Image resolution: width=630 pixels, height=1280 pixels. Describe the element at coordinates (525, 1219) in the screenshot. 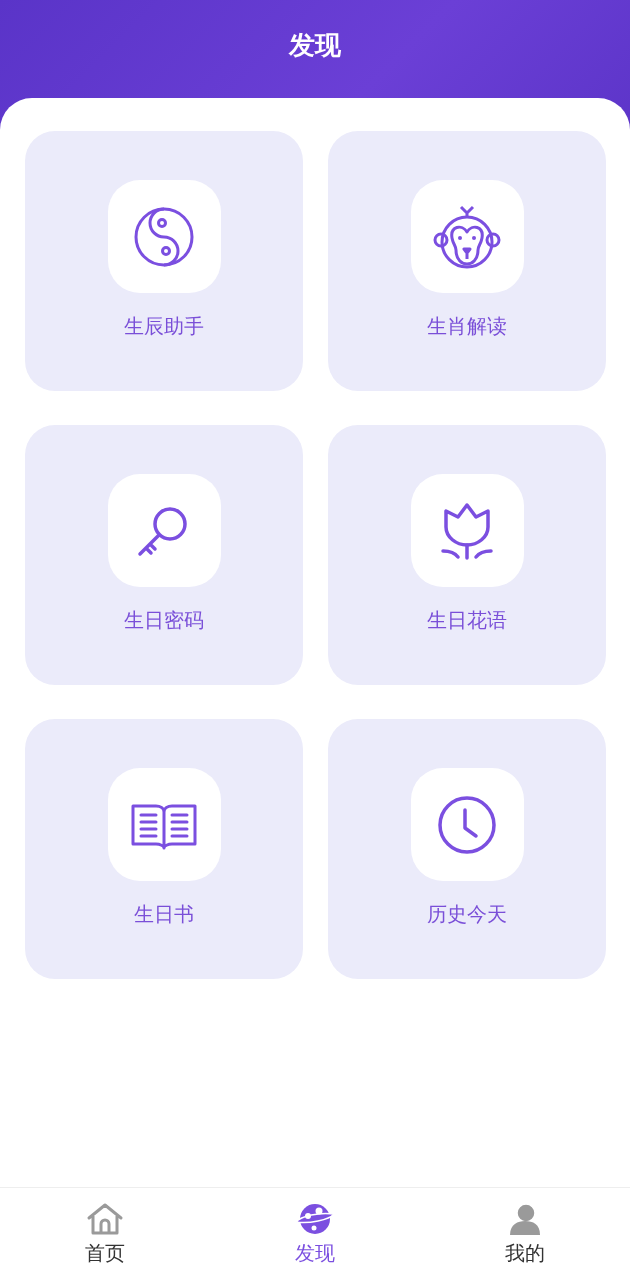

I see `person-icon` at that location.